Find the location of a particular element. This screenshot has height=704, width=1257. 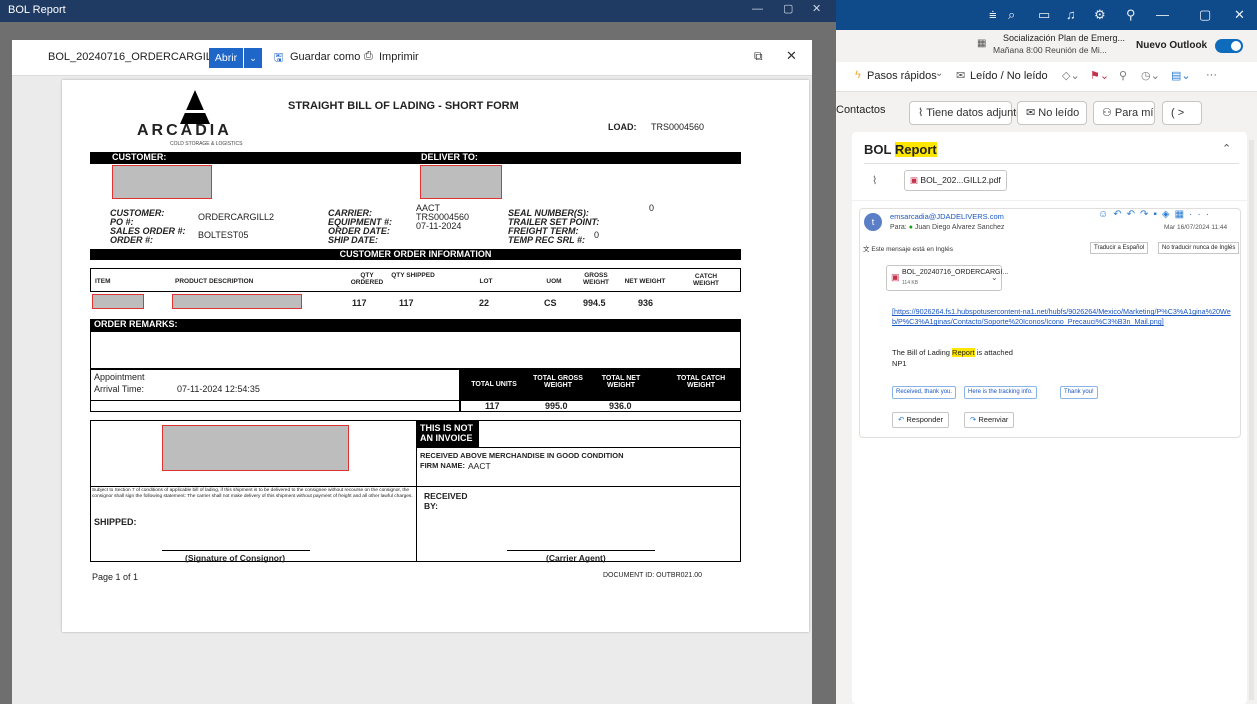

logo-subtext: COLD STORAGE & LOGISTICS is located at coordinates (206, 144).